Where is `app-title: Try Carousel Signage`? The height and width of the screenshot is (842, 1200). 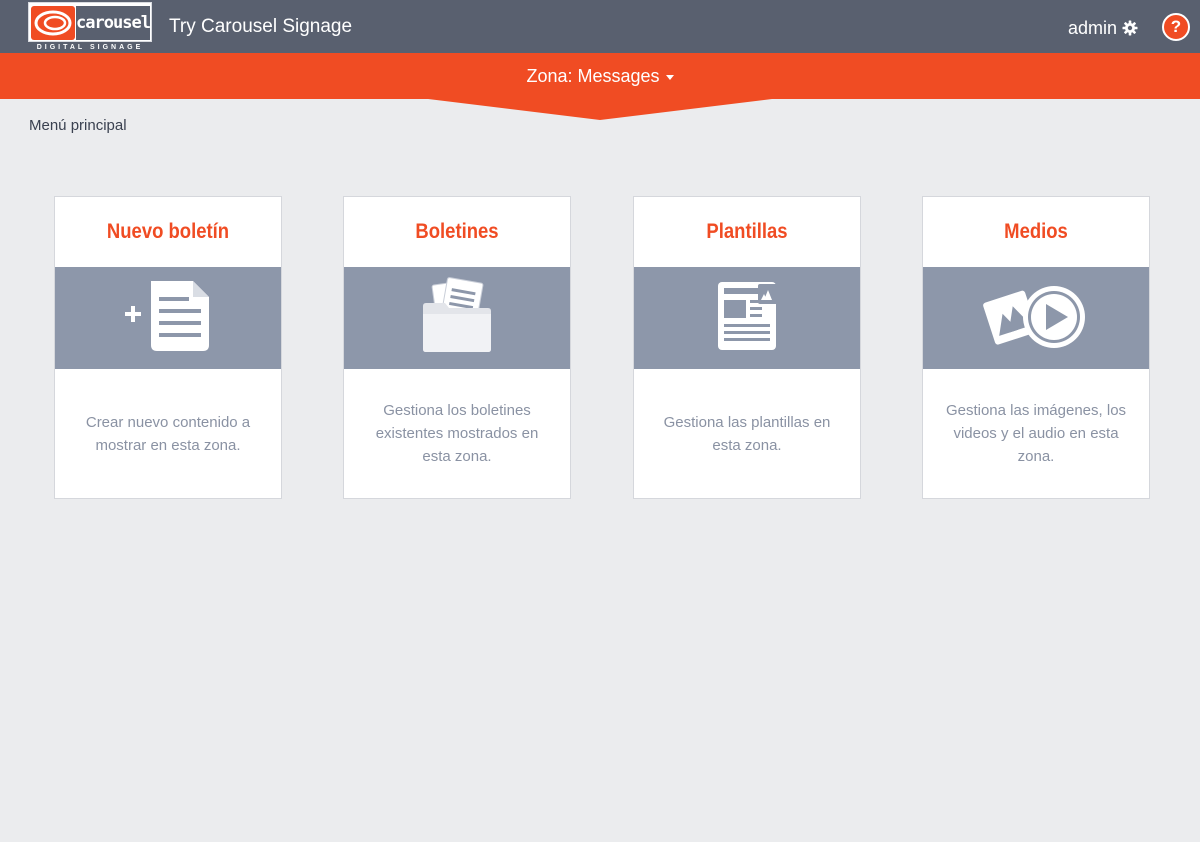
app-title: Try Carousel Signage is located at coordinates (261, 26).